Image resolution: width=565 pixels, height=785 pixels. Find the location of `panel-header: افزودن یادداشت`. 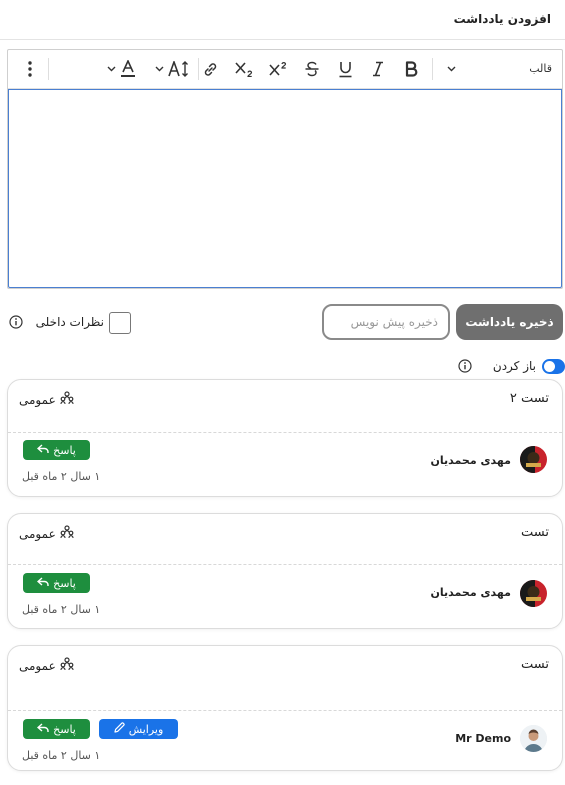

panel-header: افزودن یادداشت is located at coordinates (282, 20).